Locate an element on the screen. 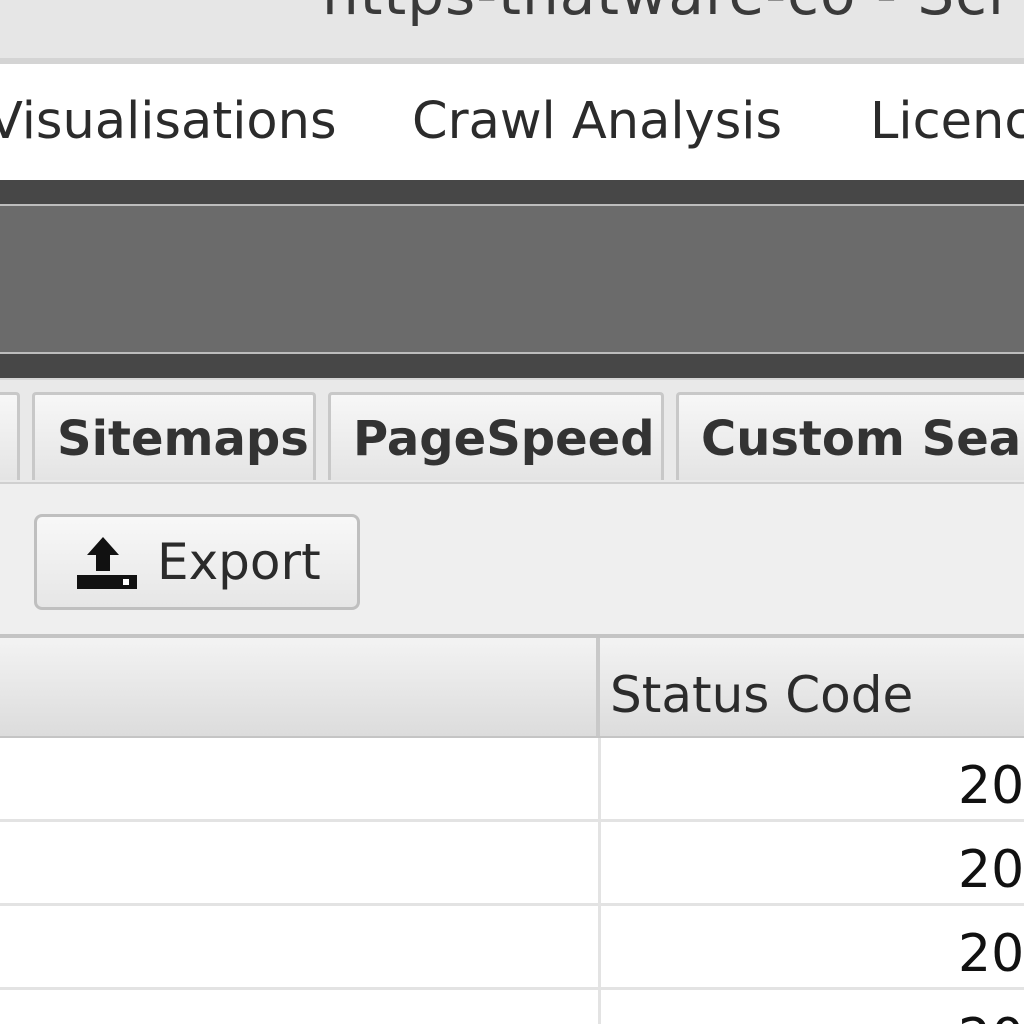 The width and height of the screenshot is (1024, 1024). menu-bar: Visualisations Crawl Analysis Licenc is located at coordinates (512, 122).